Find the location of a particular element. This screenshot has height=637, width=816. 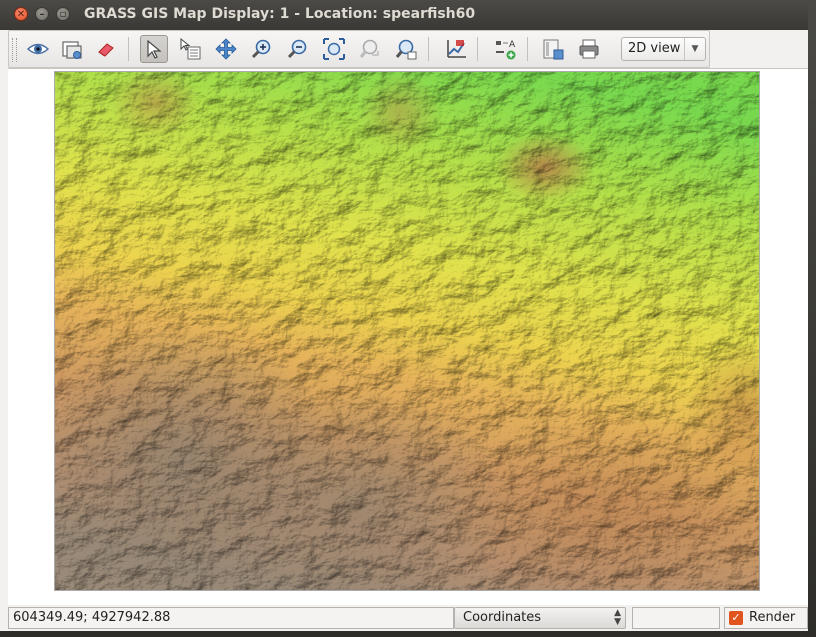

pan-icon is located at coordinates (226, 49).